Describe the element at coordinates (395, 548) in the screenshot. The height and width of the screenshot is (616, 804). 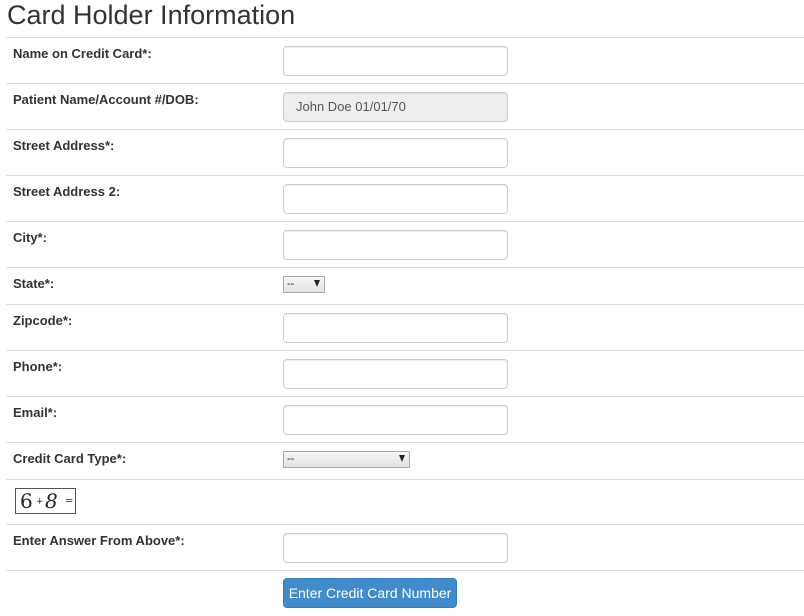
I see `captcha-answer-input` at that location.